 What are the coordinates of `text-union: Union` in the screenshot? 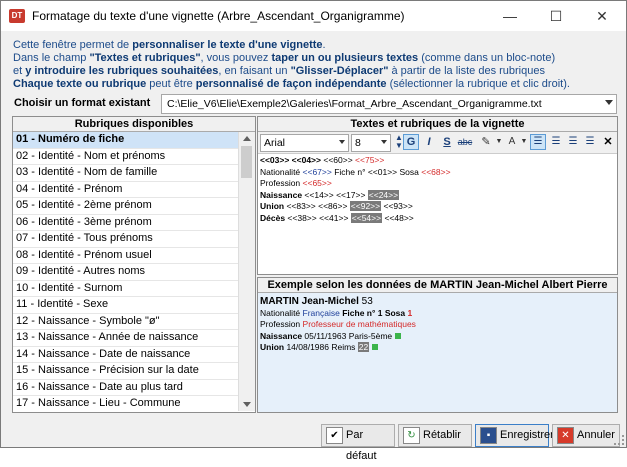 It's located at (272, 206).